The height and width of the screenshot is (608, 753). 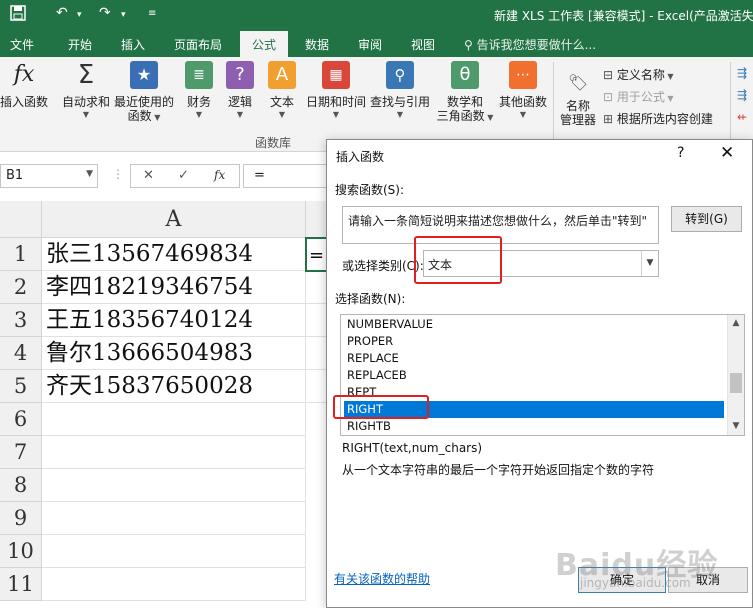 I want to click on cell-b2, so click(x=317, y=287).